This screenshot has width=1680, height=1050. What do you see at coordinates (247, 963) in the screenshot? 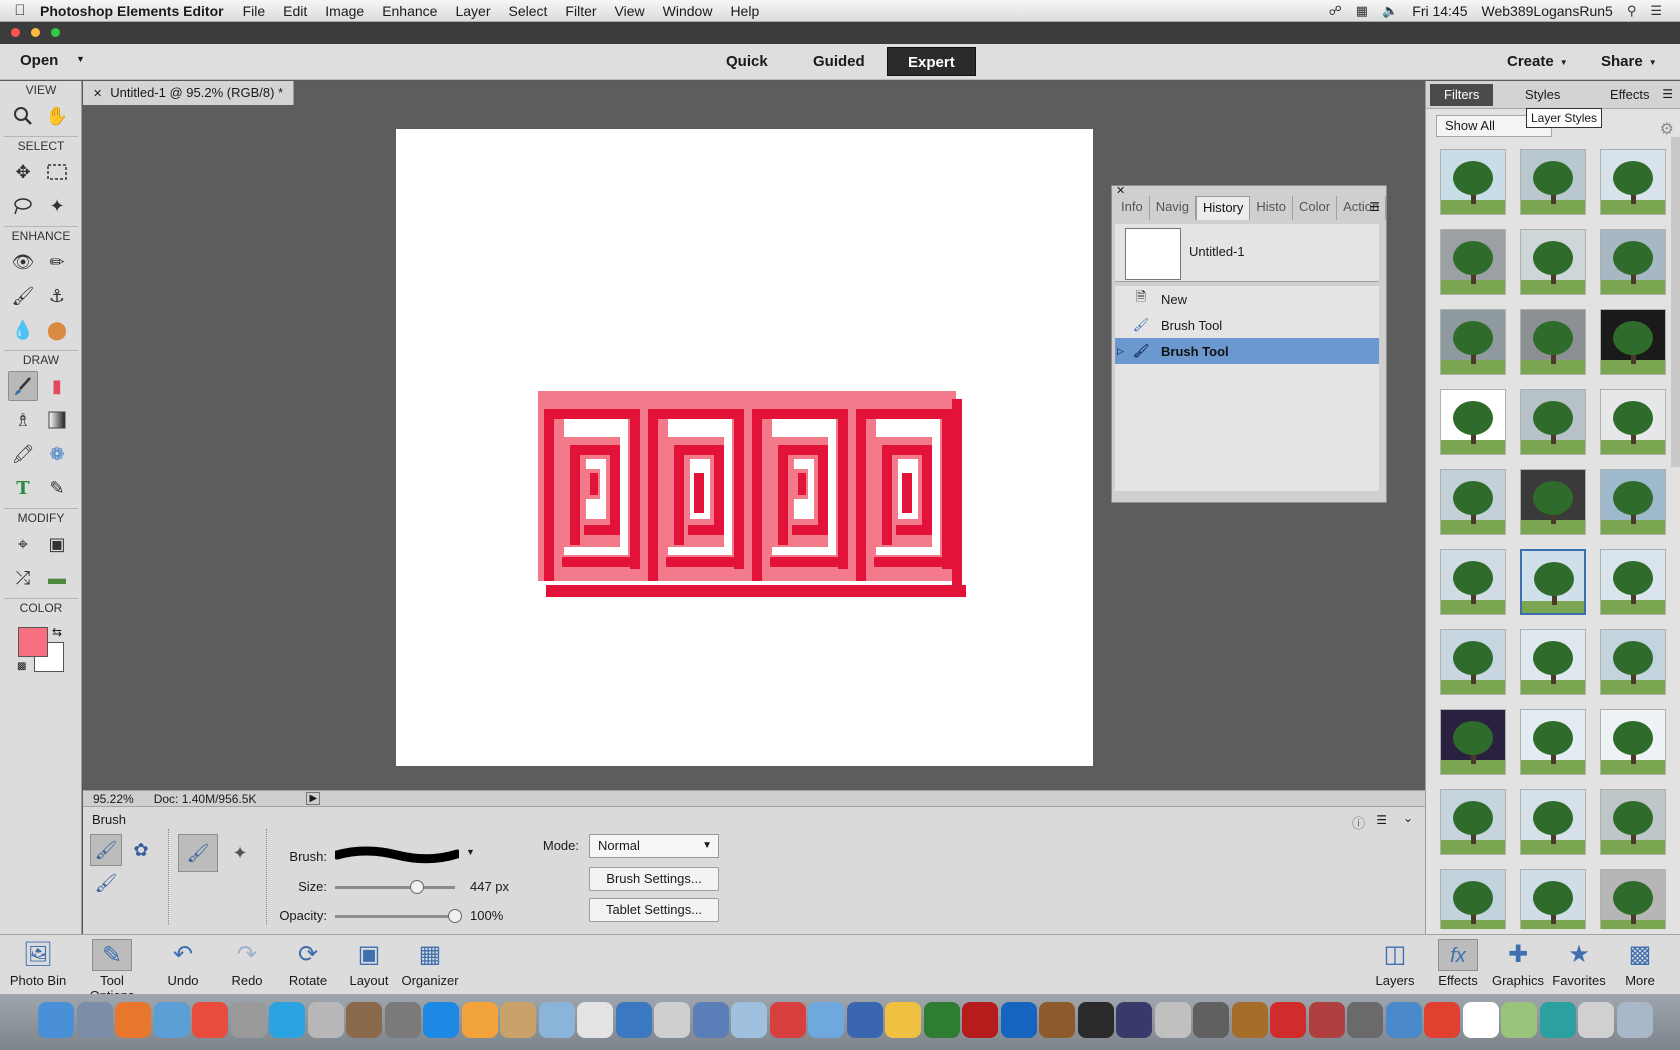
I see `redo-button: ↷ Redo` at bounding box center [247, 963].